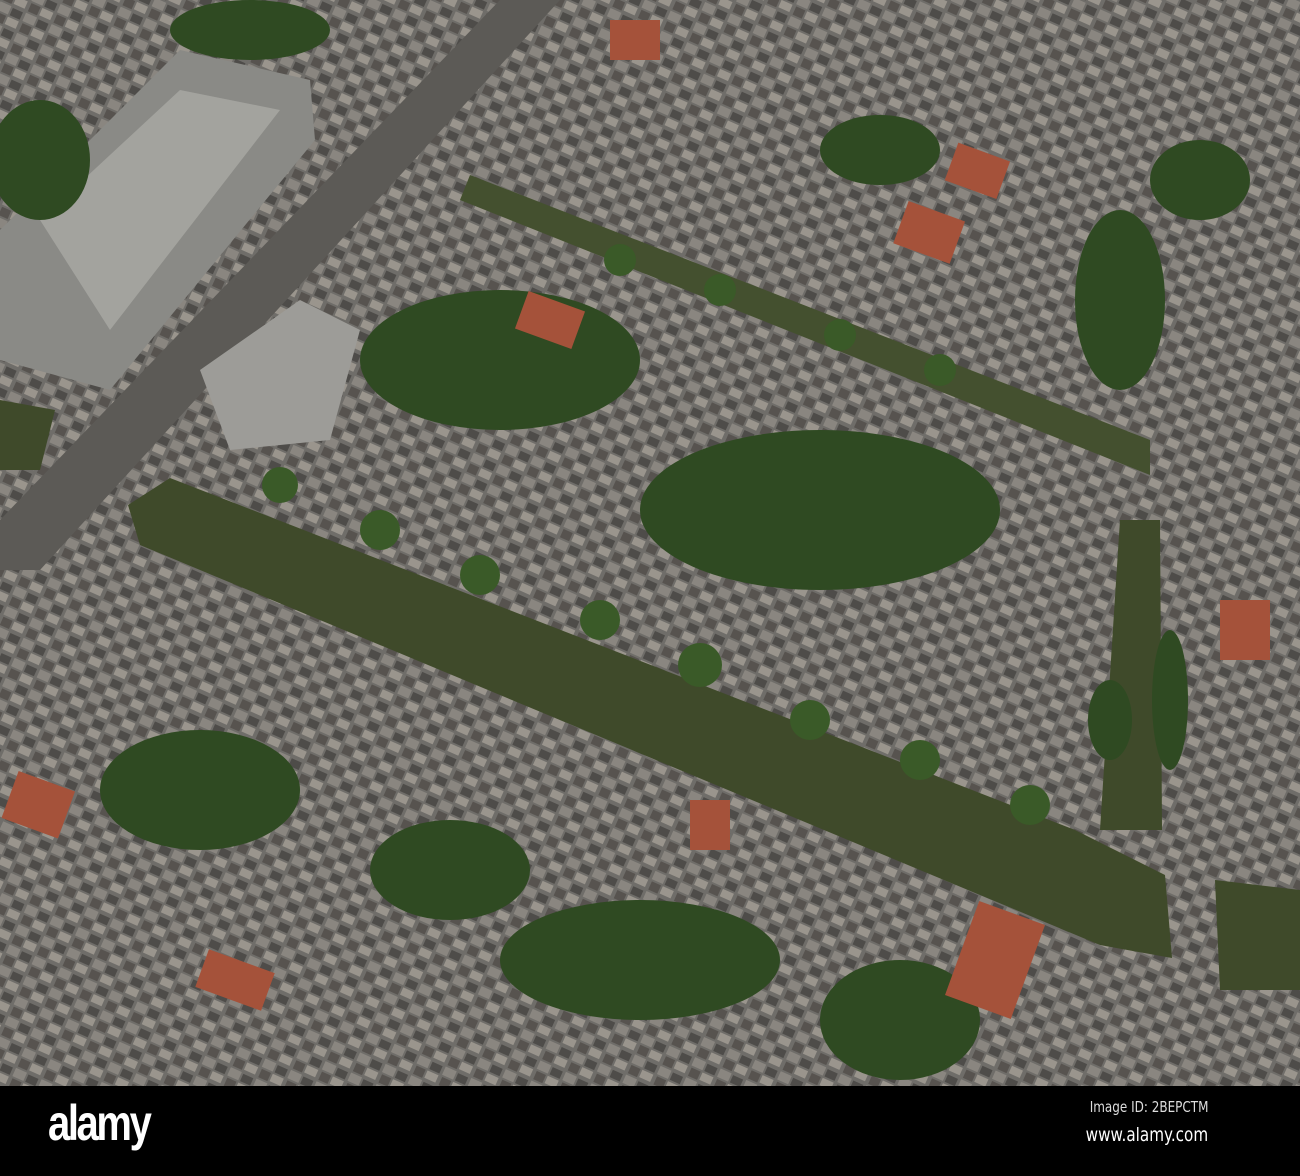  What do you see at coordinates (1148, 1107) in the screenshot?
I see `image-id: Image ID: 2BEPCTM` at bounding box center [1148, 1107].